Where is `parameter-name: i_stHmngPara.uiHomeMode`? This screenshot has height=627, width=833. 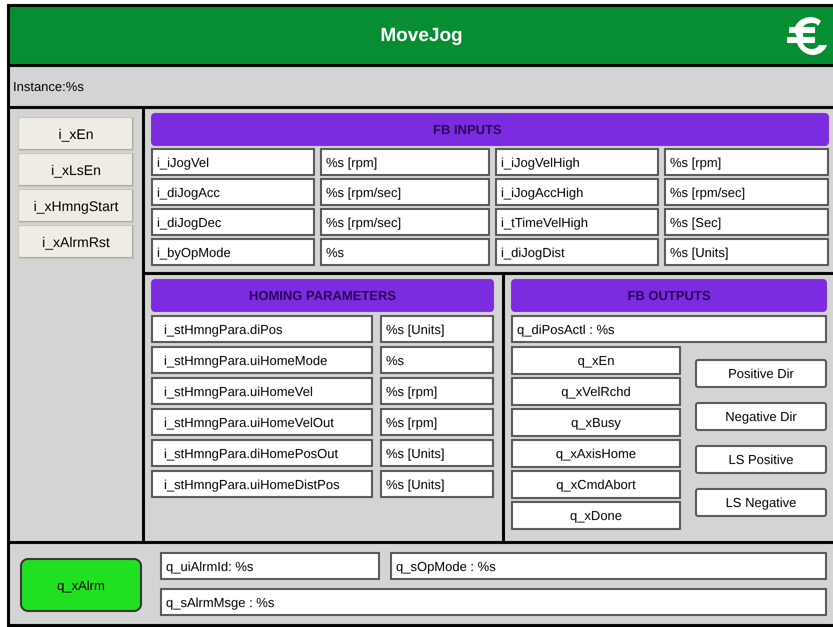 parameter-name: i_stHmngPara.uiHomeMode is located at coordinates (262, 360).